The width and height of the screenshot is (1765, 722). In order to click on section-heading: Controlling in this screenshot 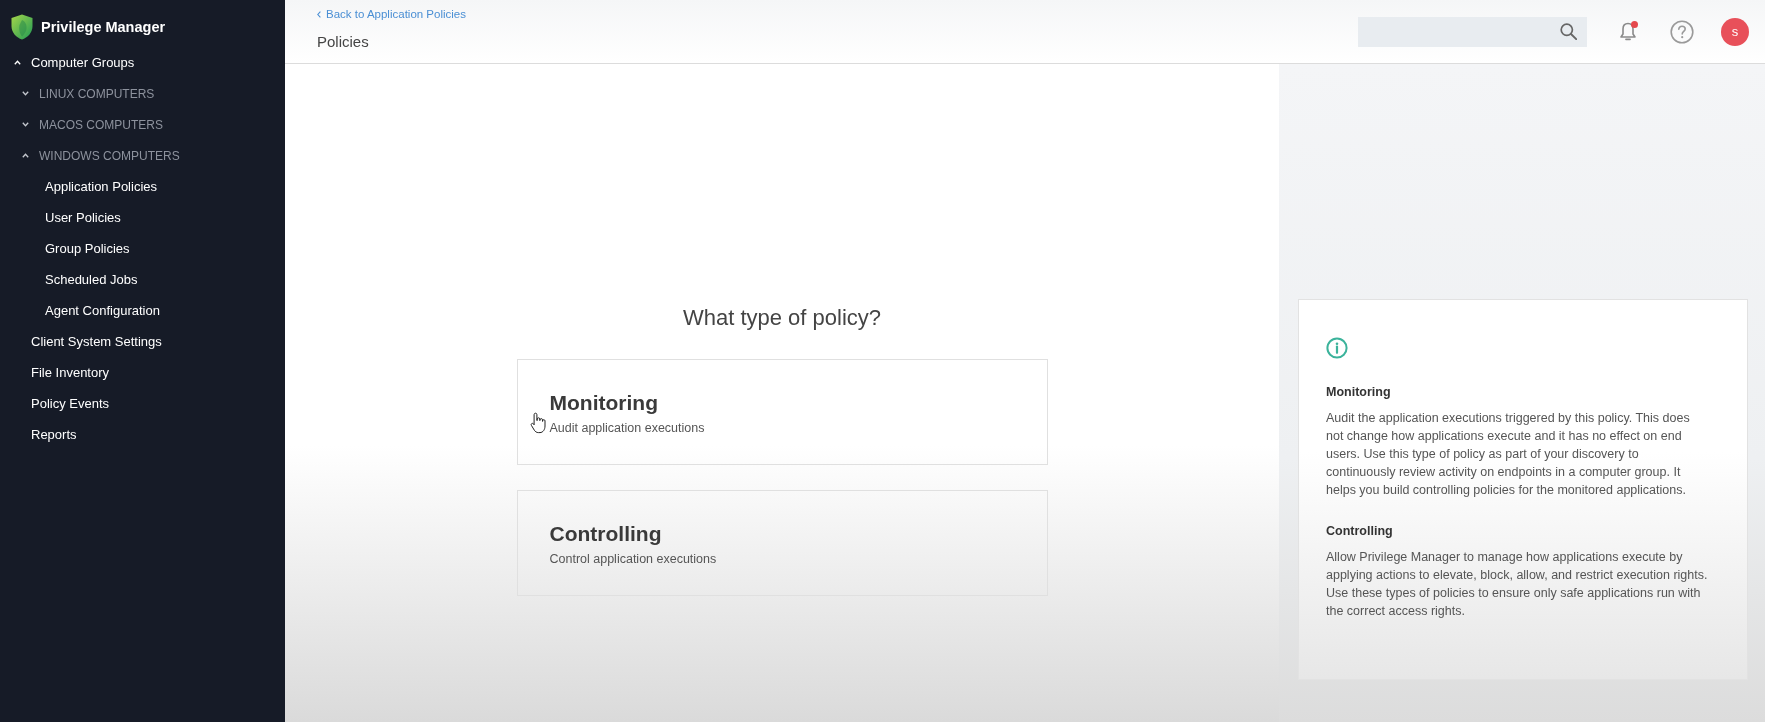, I will do `click(1360, 531)`.